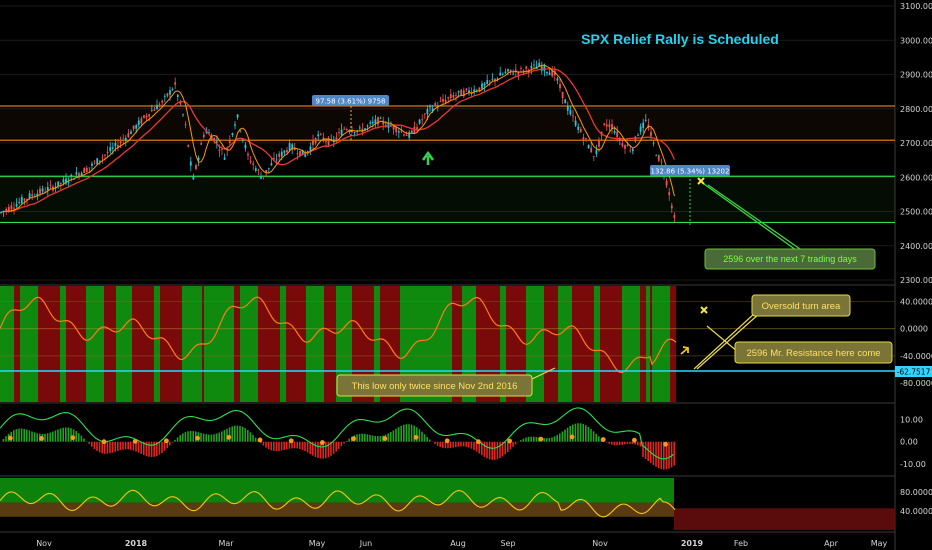  Describe the element at coordinates (226, 543) in the screenshot. I see `x-tick-label: Mar` at that location.